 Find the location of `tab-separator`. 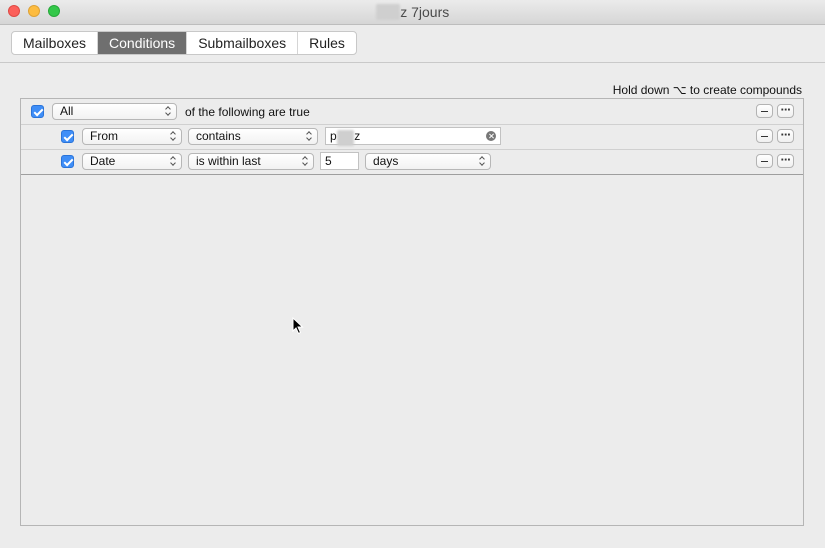

tab-separator is located at coordinates (412, 62).